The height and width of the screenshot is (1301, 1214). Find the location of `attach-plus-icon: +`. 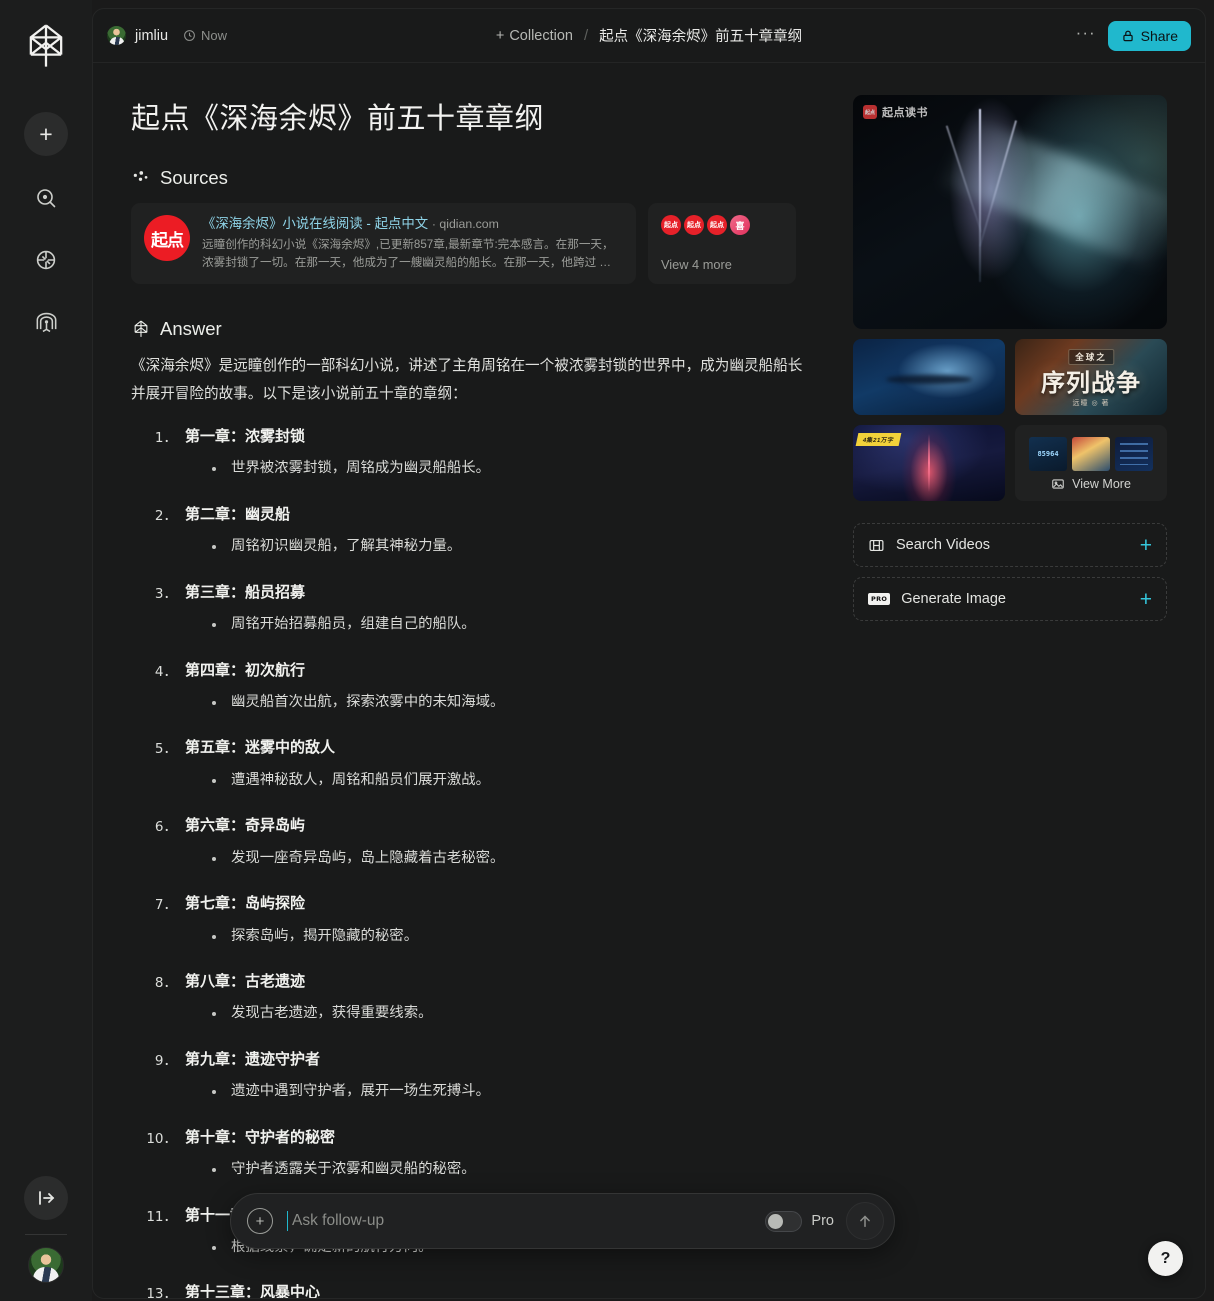

attach-plus-icon: + is located at coordinates (260, 1221).